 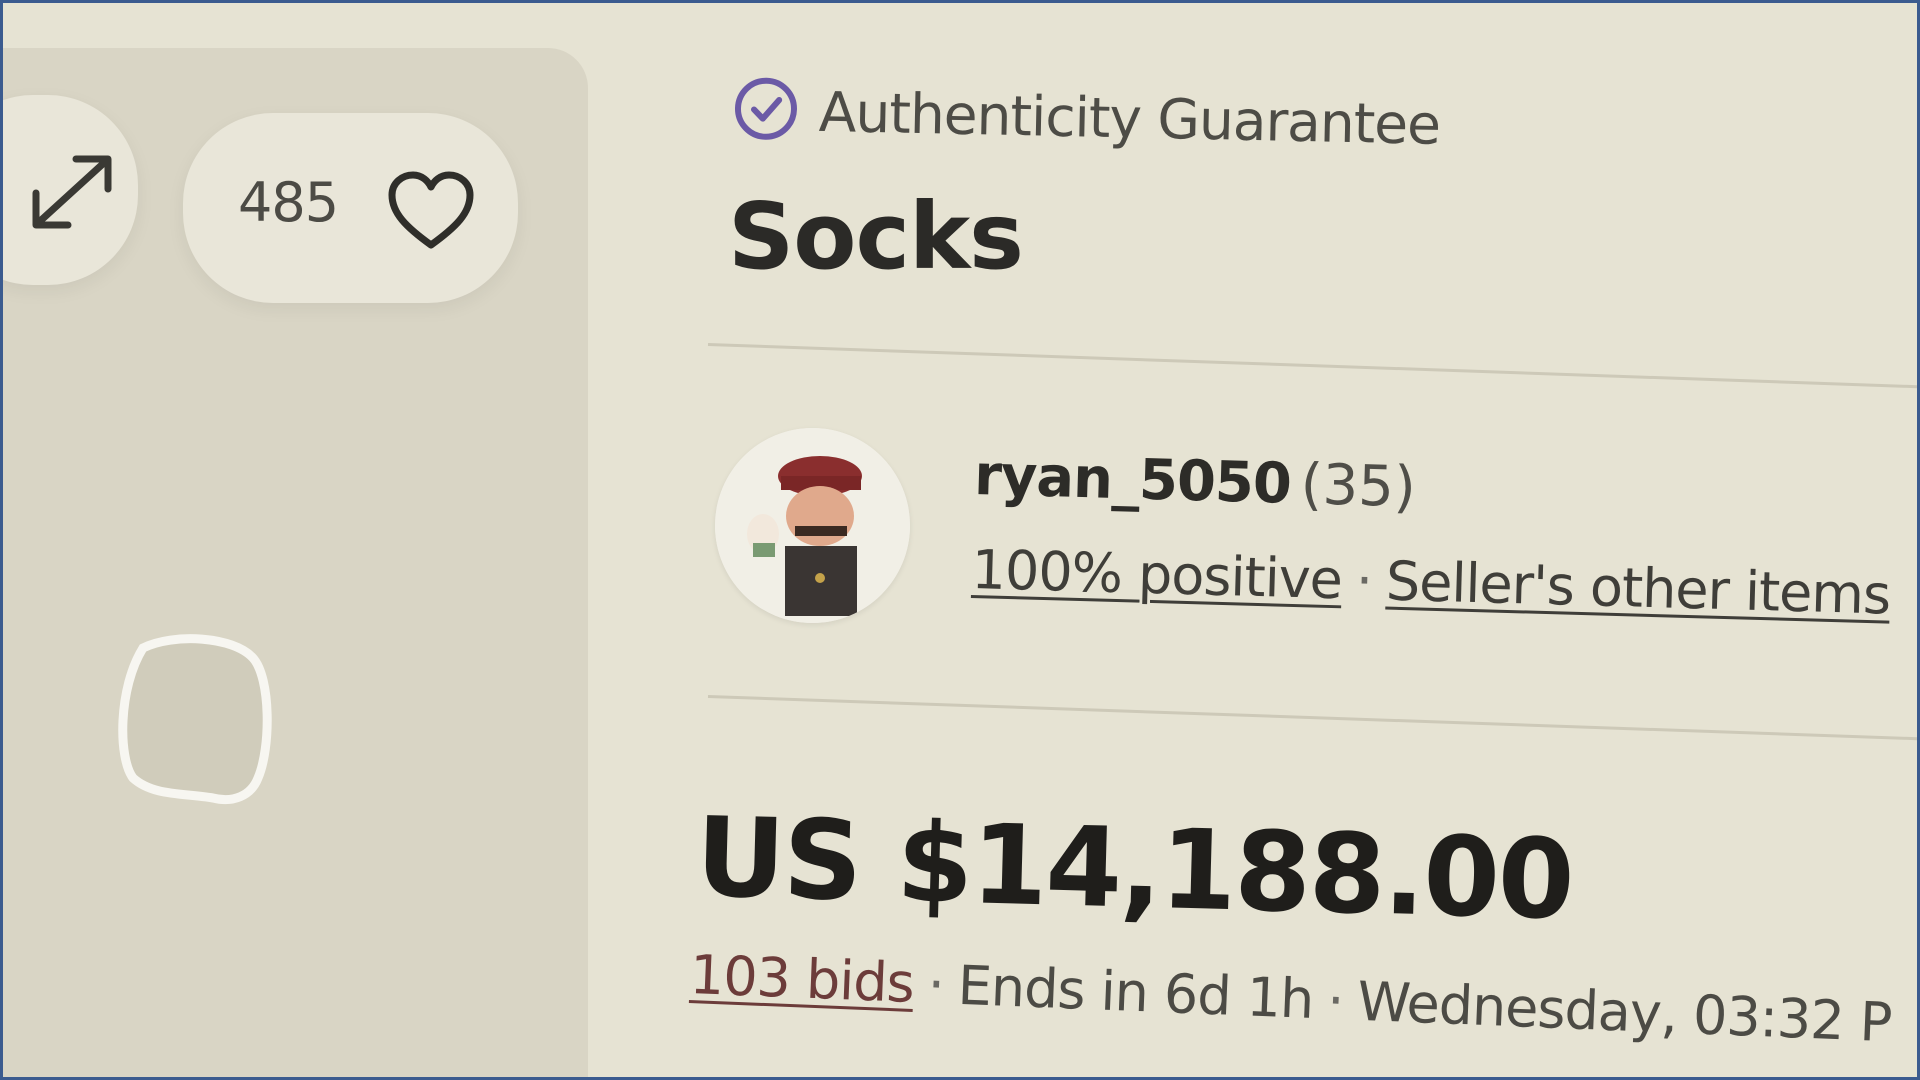 I want to click on seller-feedback-score: (35), so click(x=1358, y=486).